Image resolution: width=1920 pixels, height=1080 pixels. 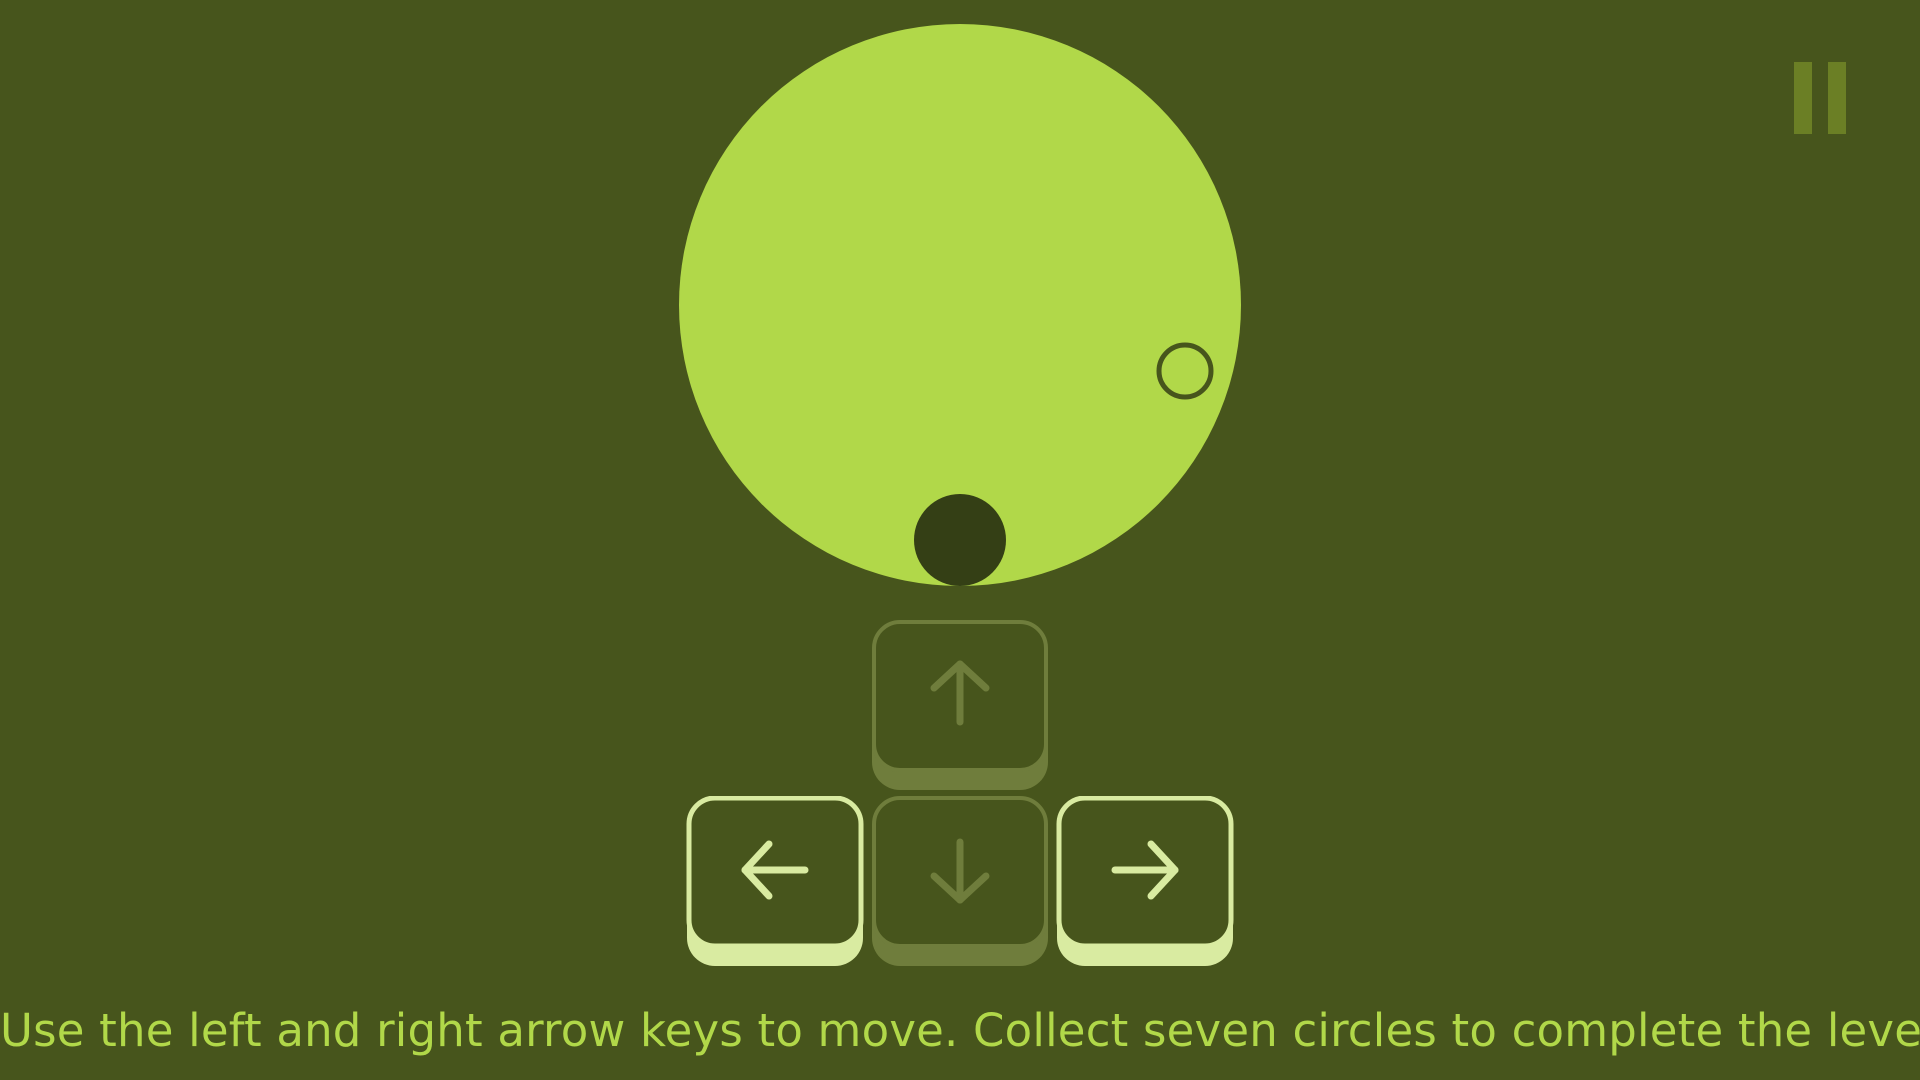 I want to click on arrow-right-icon, so click(x=1145, y=881).